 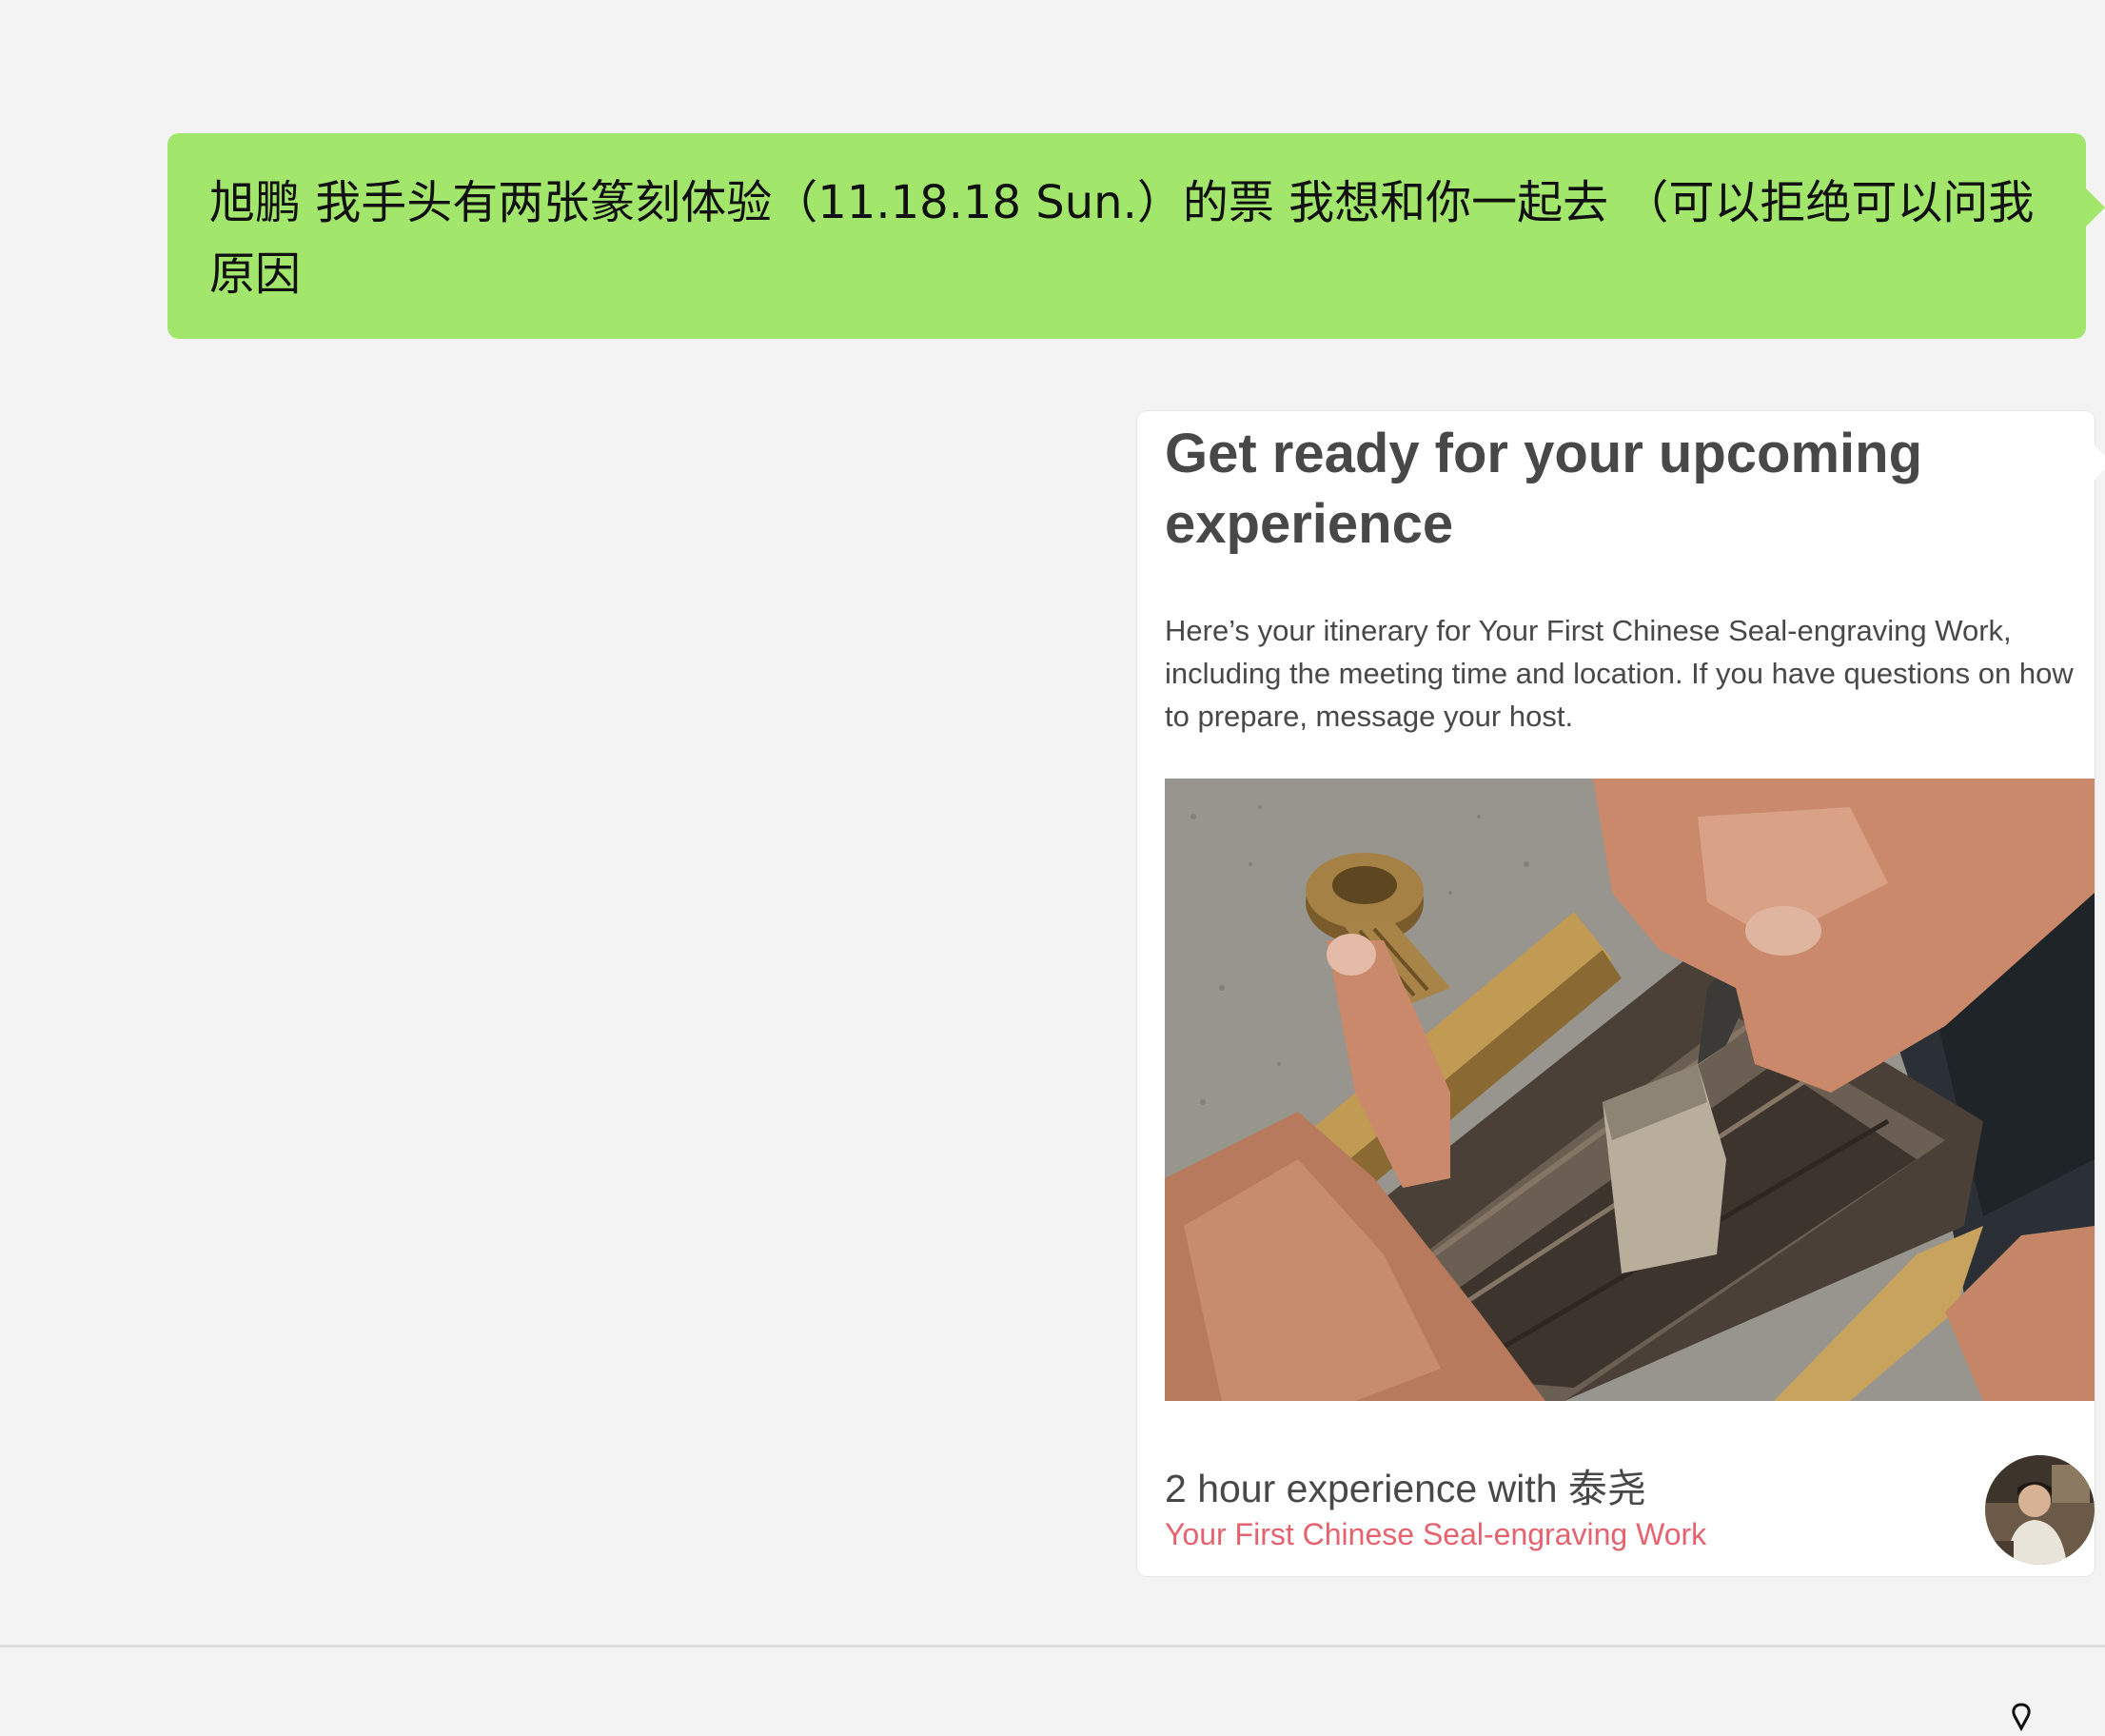 I want to click on message-input-area, so click(x=1052, y=1687).